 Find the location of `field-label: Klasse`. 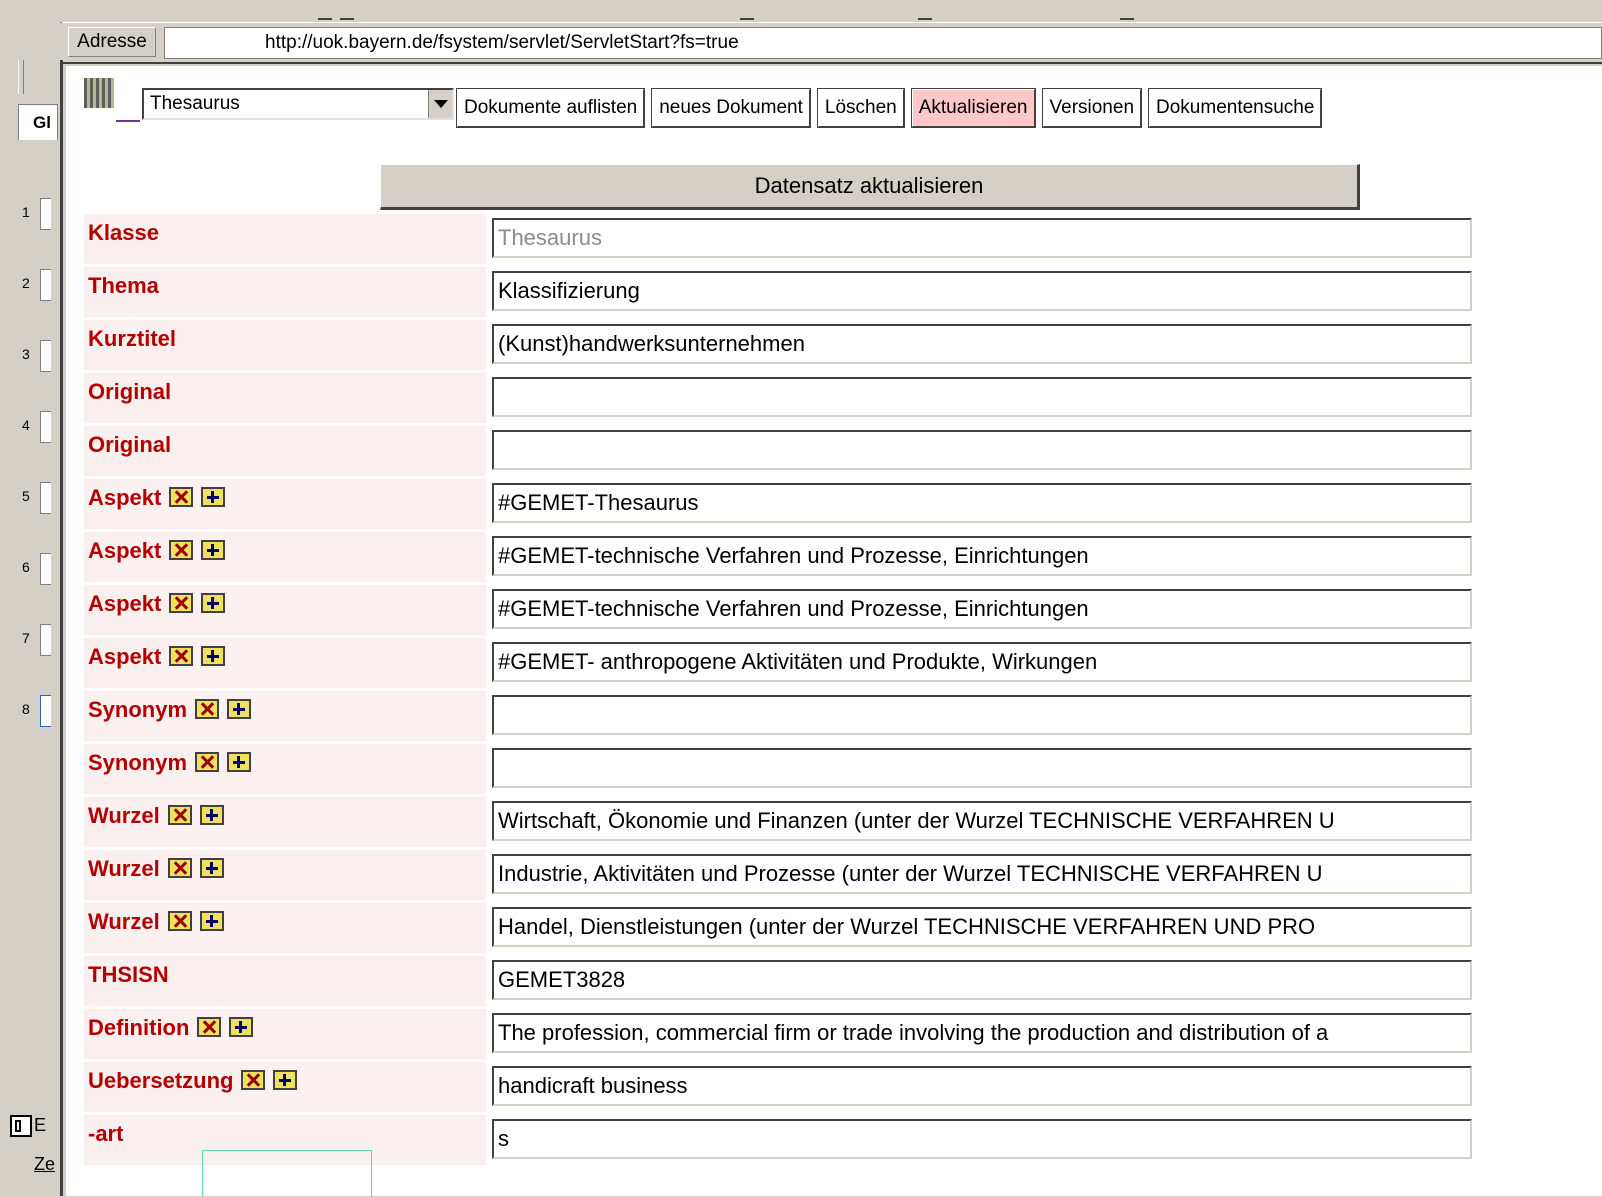

field-label: Klasse is located at coordinates (123, 232).